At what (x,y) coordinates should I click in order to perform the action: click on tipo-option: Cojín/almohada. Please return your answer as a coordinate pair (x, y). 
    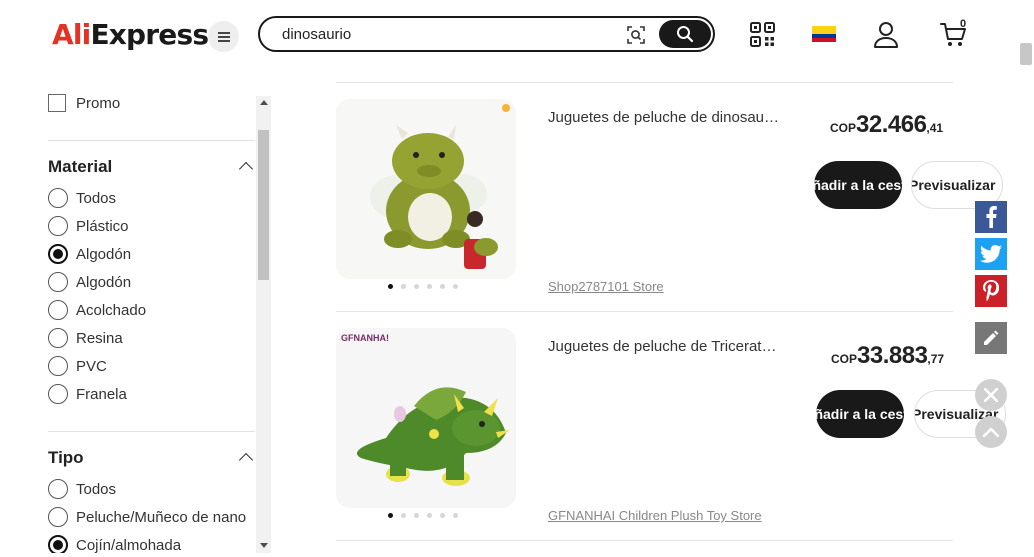
    Looking at the image, I should click on (114, 543).